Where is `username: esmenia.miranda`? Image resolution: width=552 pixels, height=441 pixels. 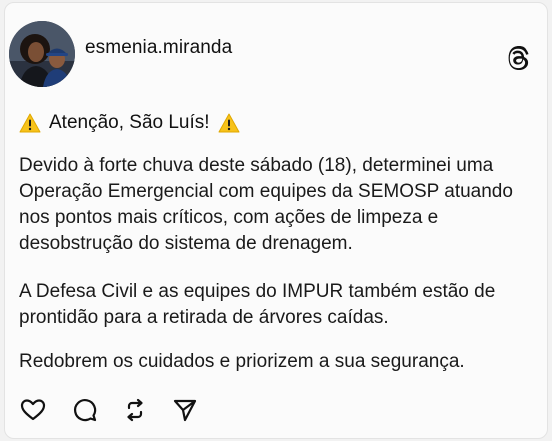
username: esmenia.miranda is located at coordinates (158, 48).